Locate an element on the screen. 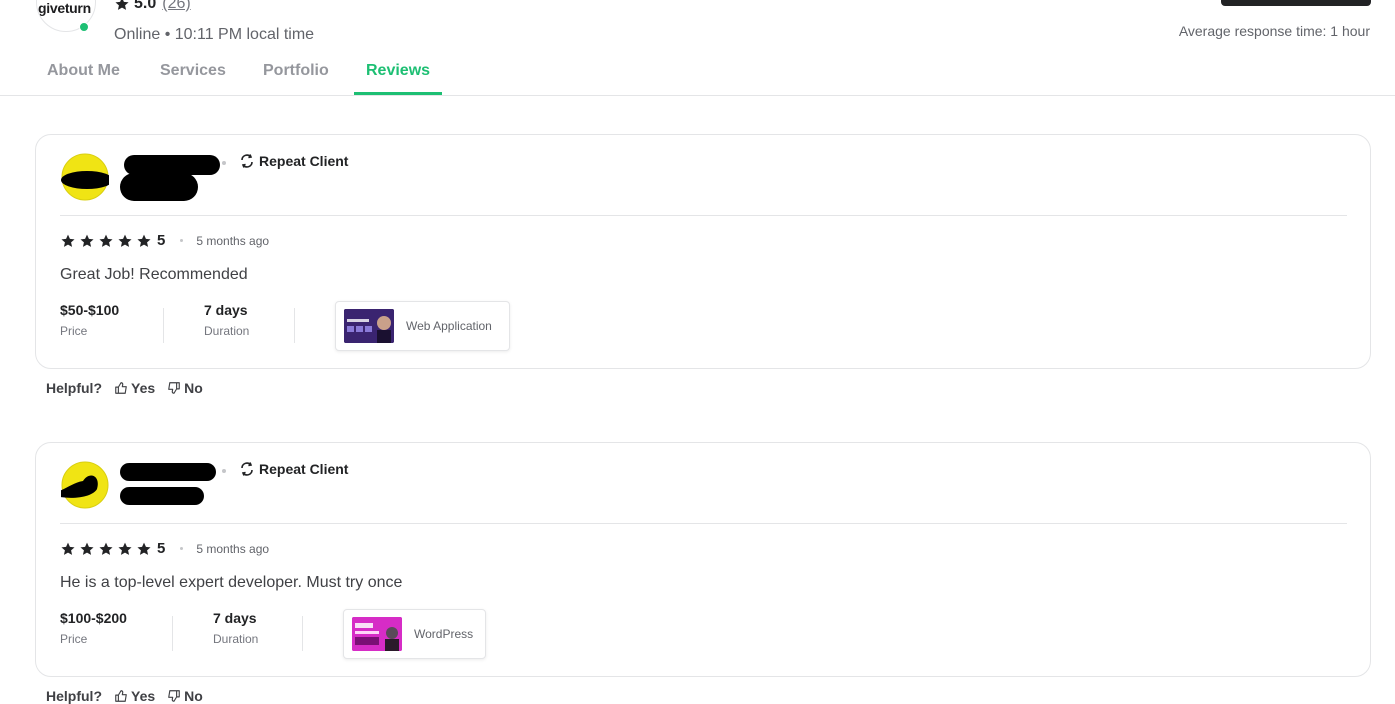 This screenshot has height=704, width=1395. average-response-time: Average response time: 1 hour is located at coordinates (1274, 31).